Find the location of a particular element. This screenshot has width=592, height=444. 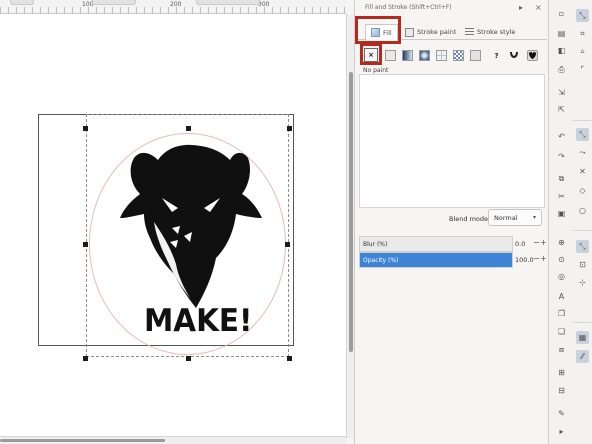

opacity-label: Opacity (%) is located at coordinates (381, 260).